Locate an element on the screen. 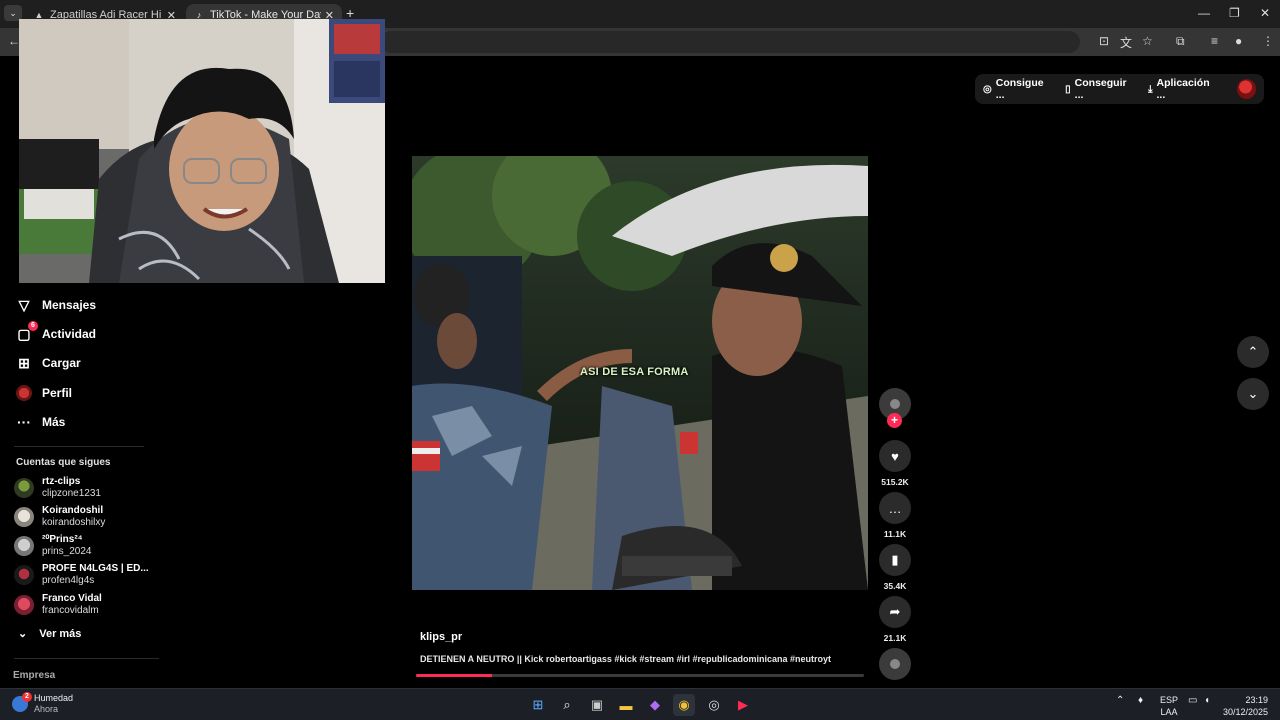 The image size is (1280, 720). following-username: prins_2024 is located at coordinates (67, 551).